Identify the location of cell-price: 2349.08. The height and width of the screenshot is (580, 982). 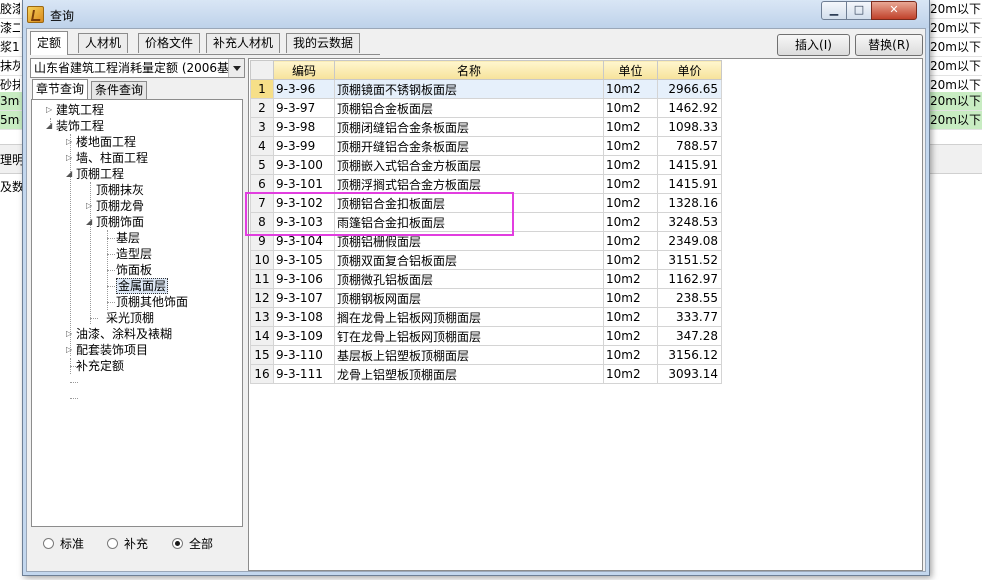
(689, 241).